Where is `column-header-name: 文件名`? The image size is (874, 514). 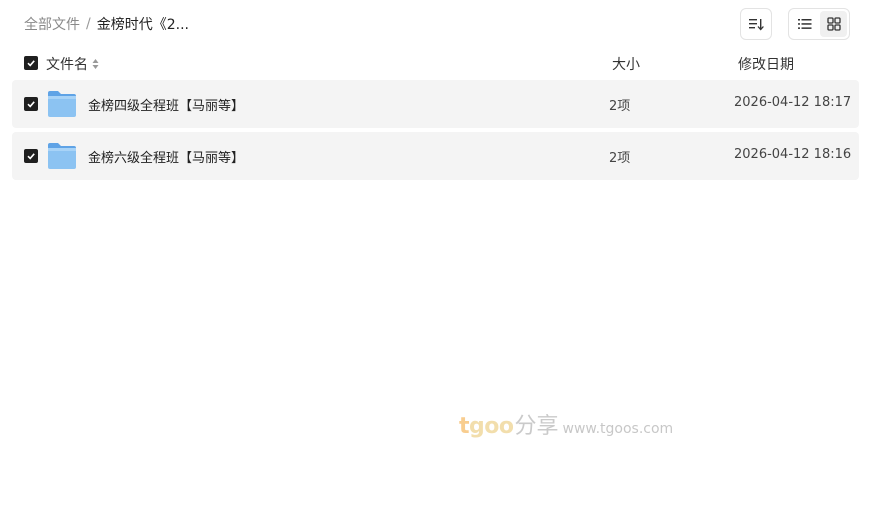
column-header-name: 文件名 is located at coordinates (72, 64).